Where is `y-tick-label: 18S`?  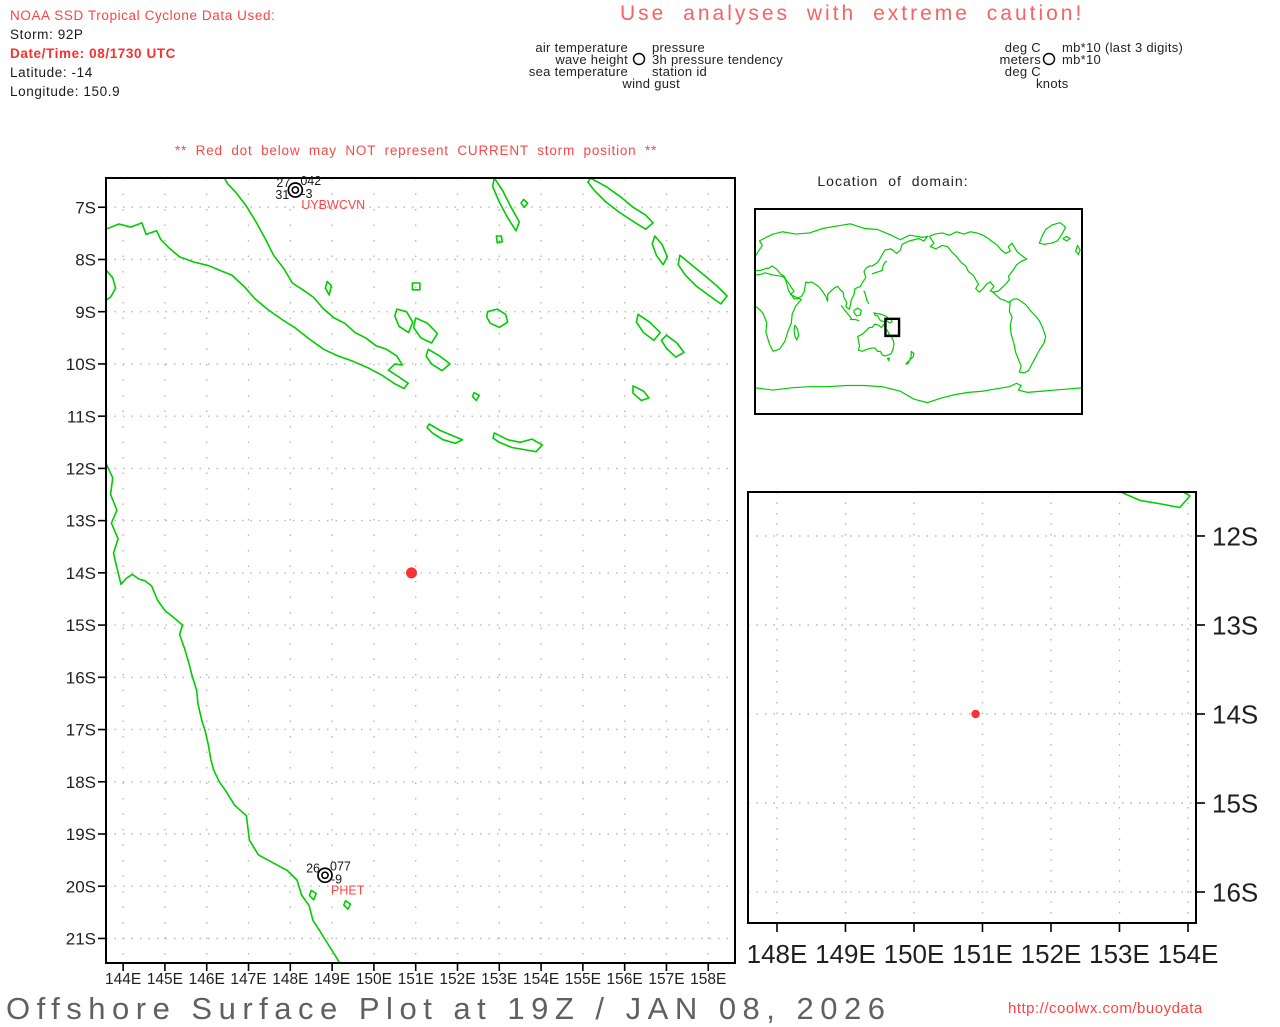
y-tick-label: 18S is located at coordinates (81, 782).